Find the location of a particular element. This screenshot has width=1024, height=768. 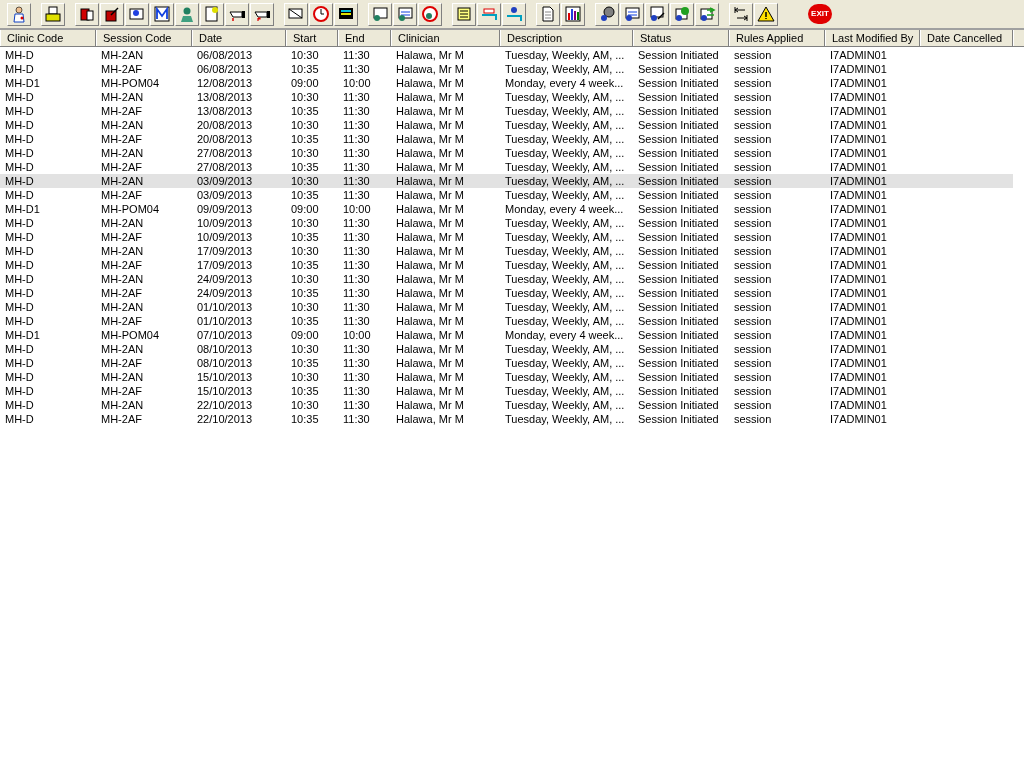

screen-button is located at coordinates (380, 14).